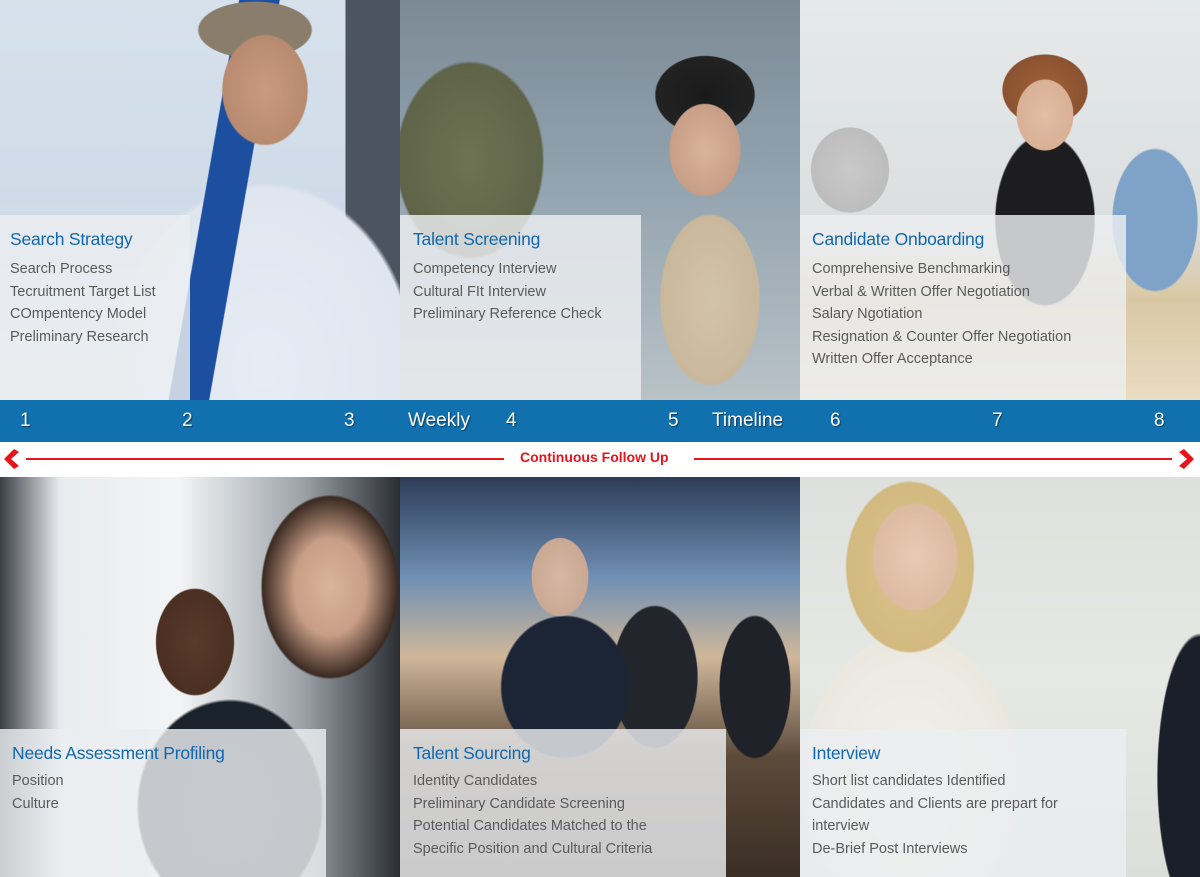 The height and width of the screenshot is (877, 1200). I want to click on list-item: interview, so click(841, 826).